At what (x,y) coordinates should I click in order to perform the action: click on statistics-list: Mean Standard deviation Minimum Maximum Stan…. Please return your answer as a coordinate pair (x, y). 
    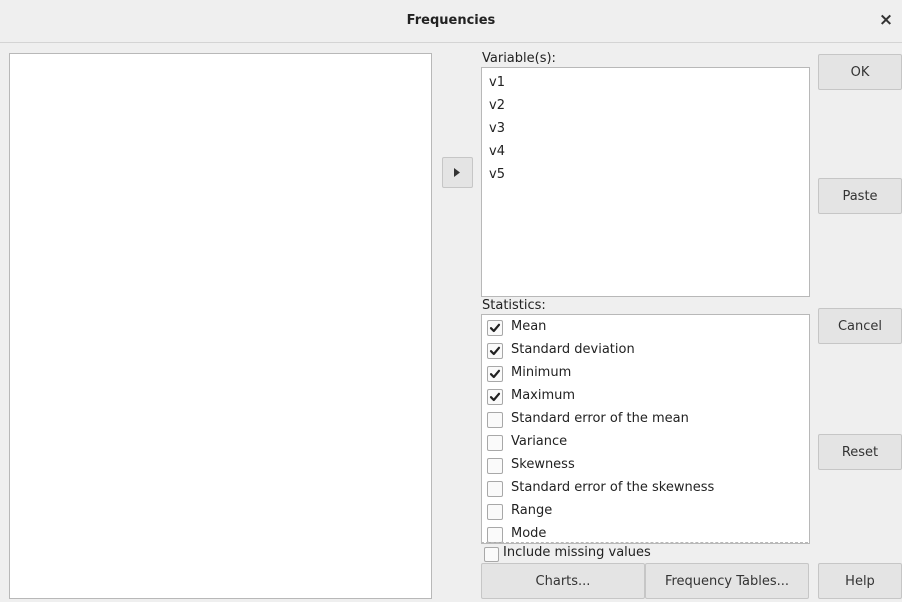
    Looking at the image, I should click on (645, 429).